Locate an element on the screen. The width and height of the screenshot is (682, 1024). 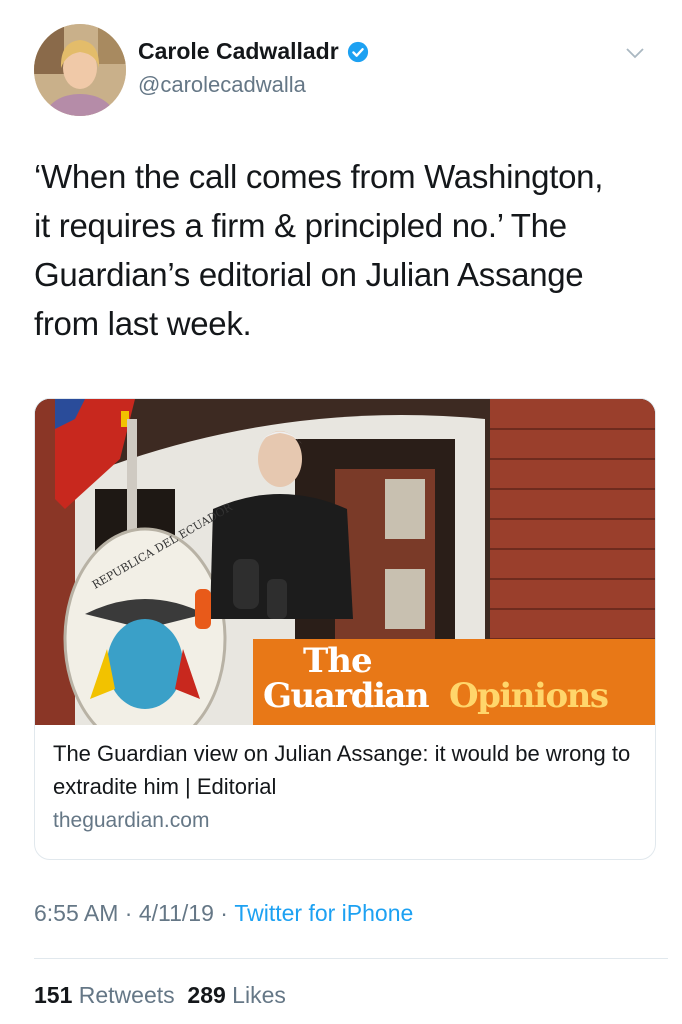
tweet-meta: 6:55 AM · 4/11/19 · Twitter for iPhone is located at coordinates (223, 913).